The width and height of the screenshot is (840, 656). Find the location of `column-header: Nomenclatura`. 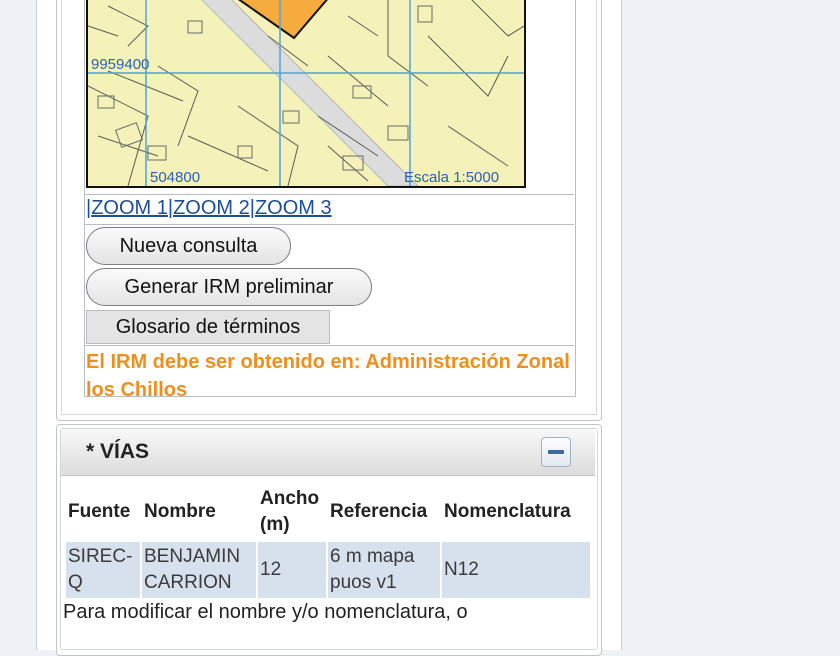

column-header: Nomenclatura is located at coordinates (507, 511).